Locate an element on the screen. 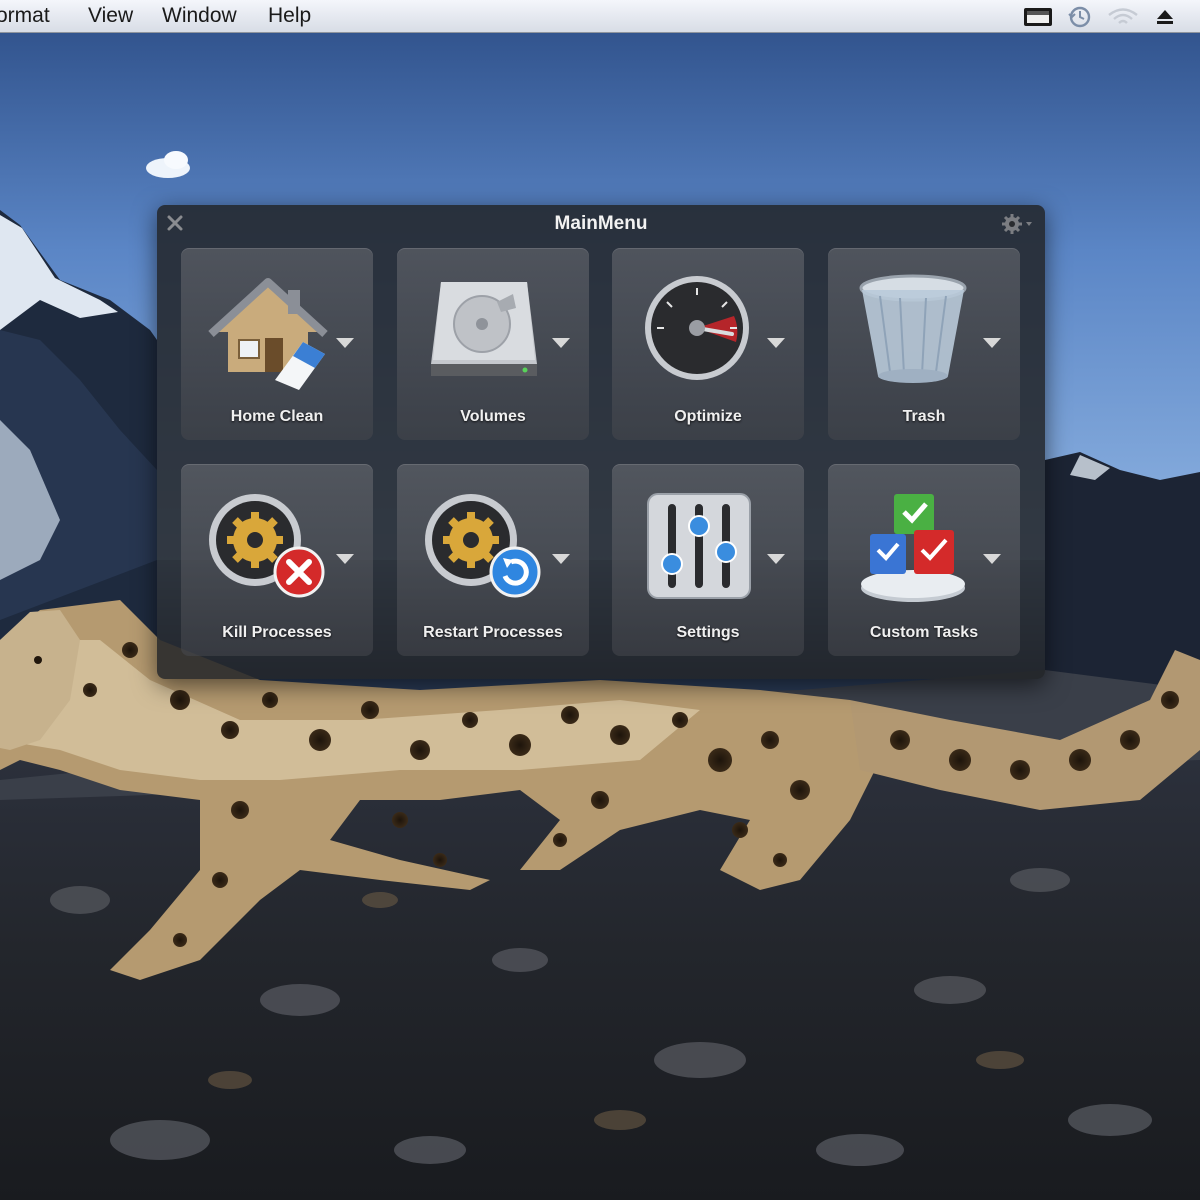 The height and width of the screenshot is (1200, 1200). tile-trash: Trash is located at coordinates (924, 344).